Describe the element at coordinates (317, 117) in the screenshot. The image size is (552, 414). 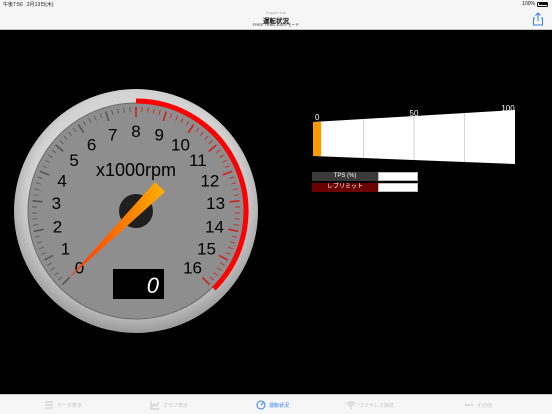
I see `tps-scale-0: 0` at that location.